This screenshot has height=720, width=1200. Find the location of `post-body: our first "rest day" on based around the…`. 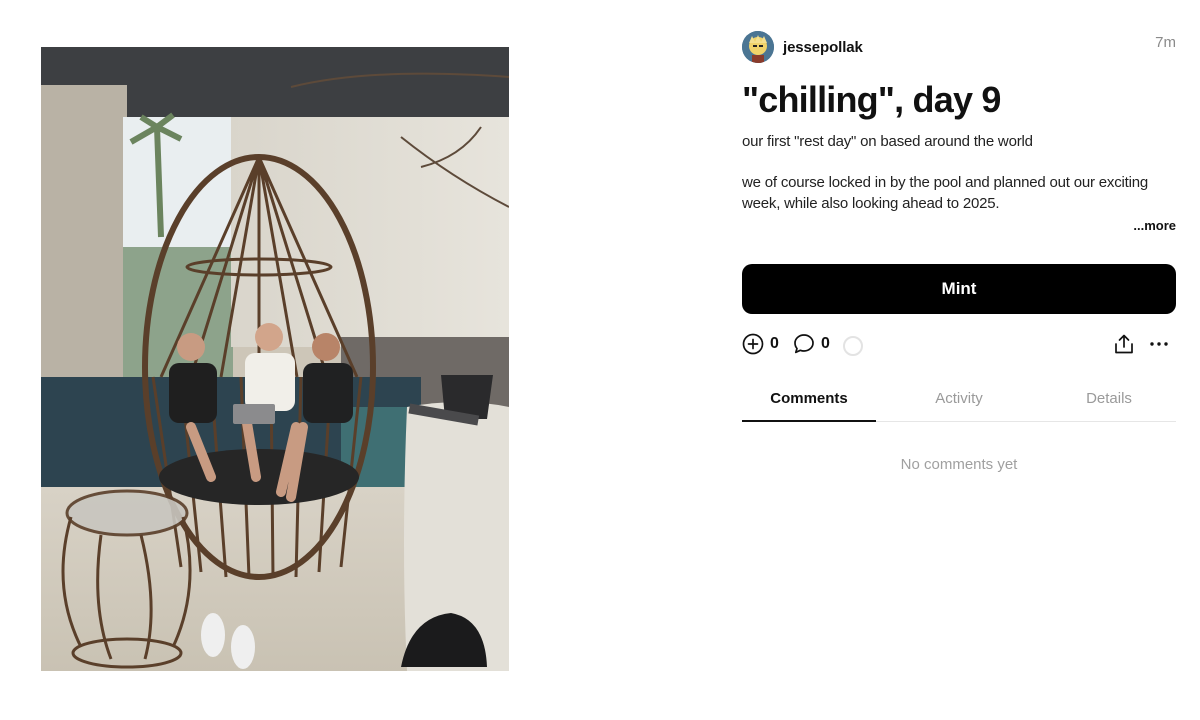

post-body: our first "rest day" on based around the… is located at coordinates (959, 172).